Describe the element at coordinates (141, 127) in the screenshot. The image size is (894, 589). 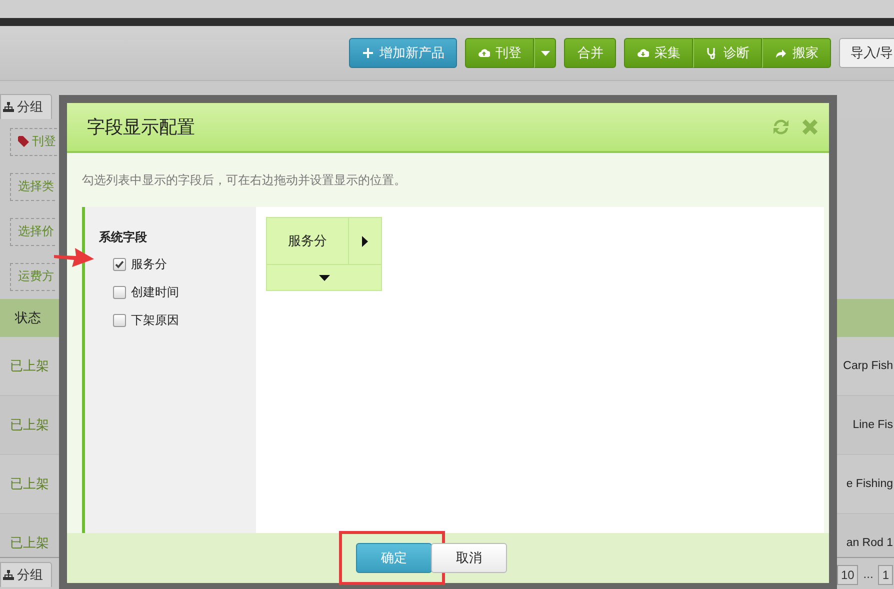
I see `dialog-title: 字段显示配置` at that location.